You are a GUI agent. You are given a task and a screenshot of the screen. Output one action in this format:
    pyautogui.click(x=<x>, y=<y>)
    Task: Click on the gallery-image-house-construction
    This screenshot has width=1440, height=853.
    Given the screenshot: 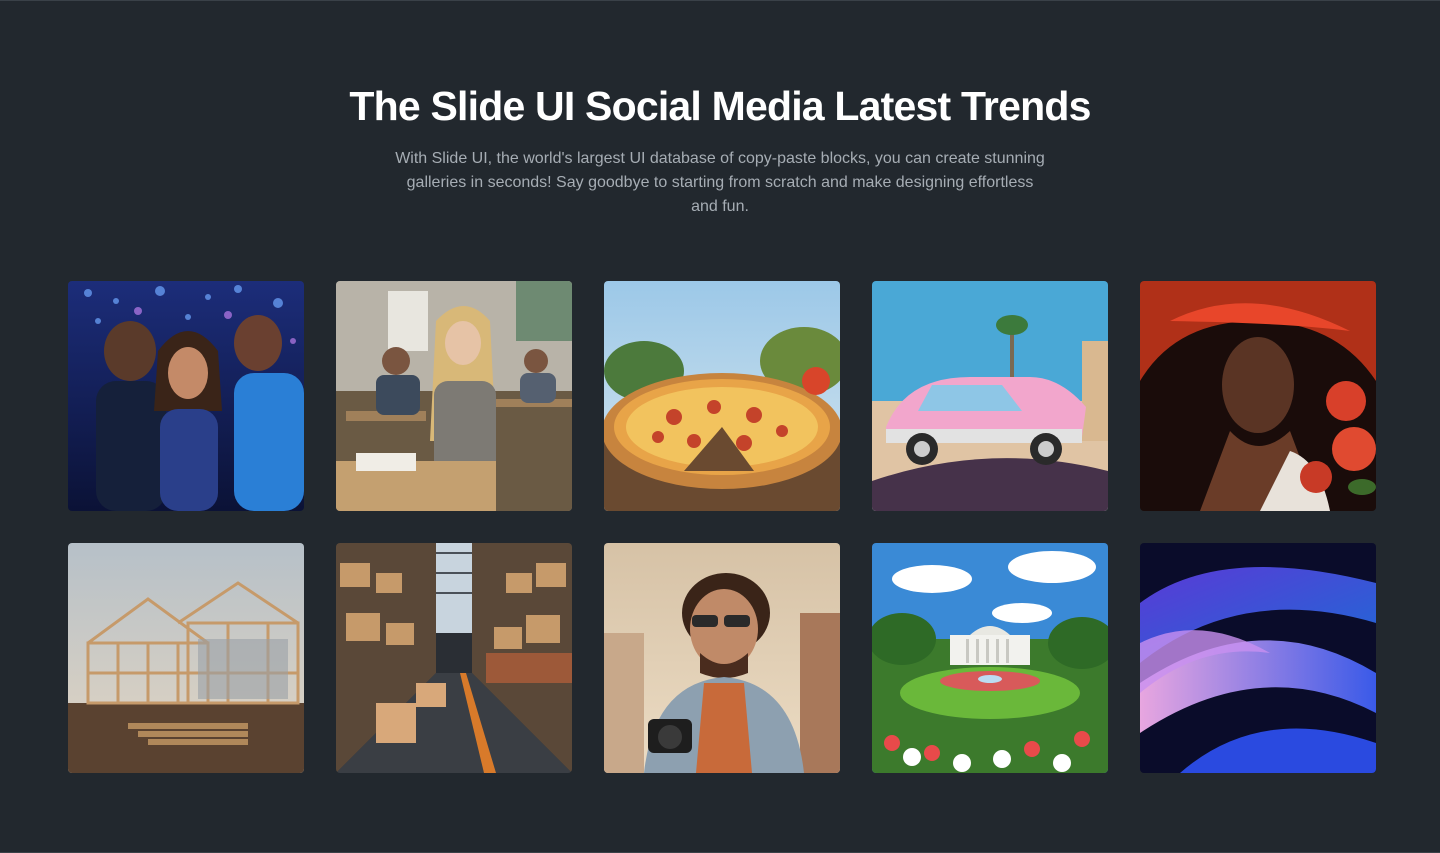 What is the action you would take?
    pyautogui.click(x=186, y=658)
    